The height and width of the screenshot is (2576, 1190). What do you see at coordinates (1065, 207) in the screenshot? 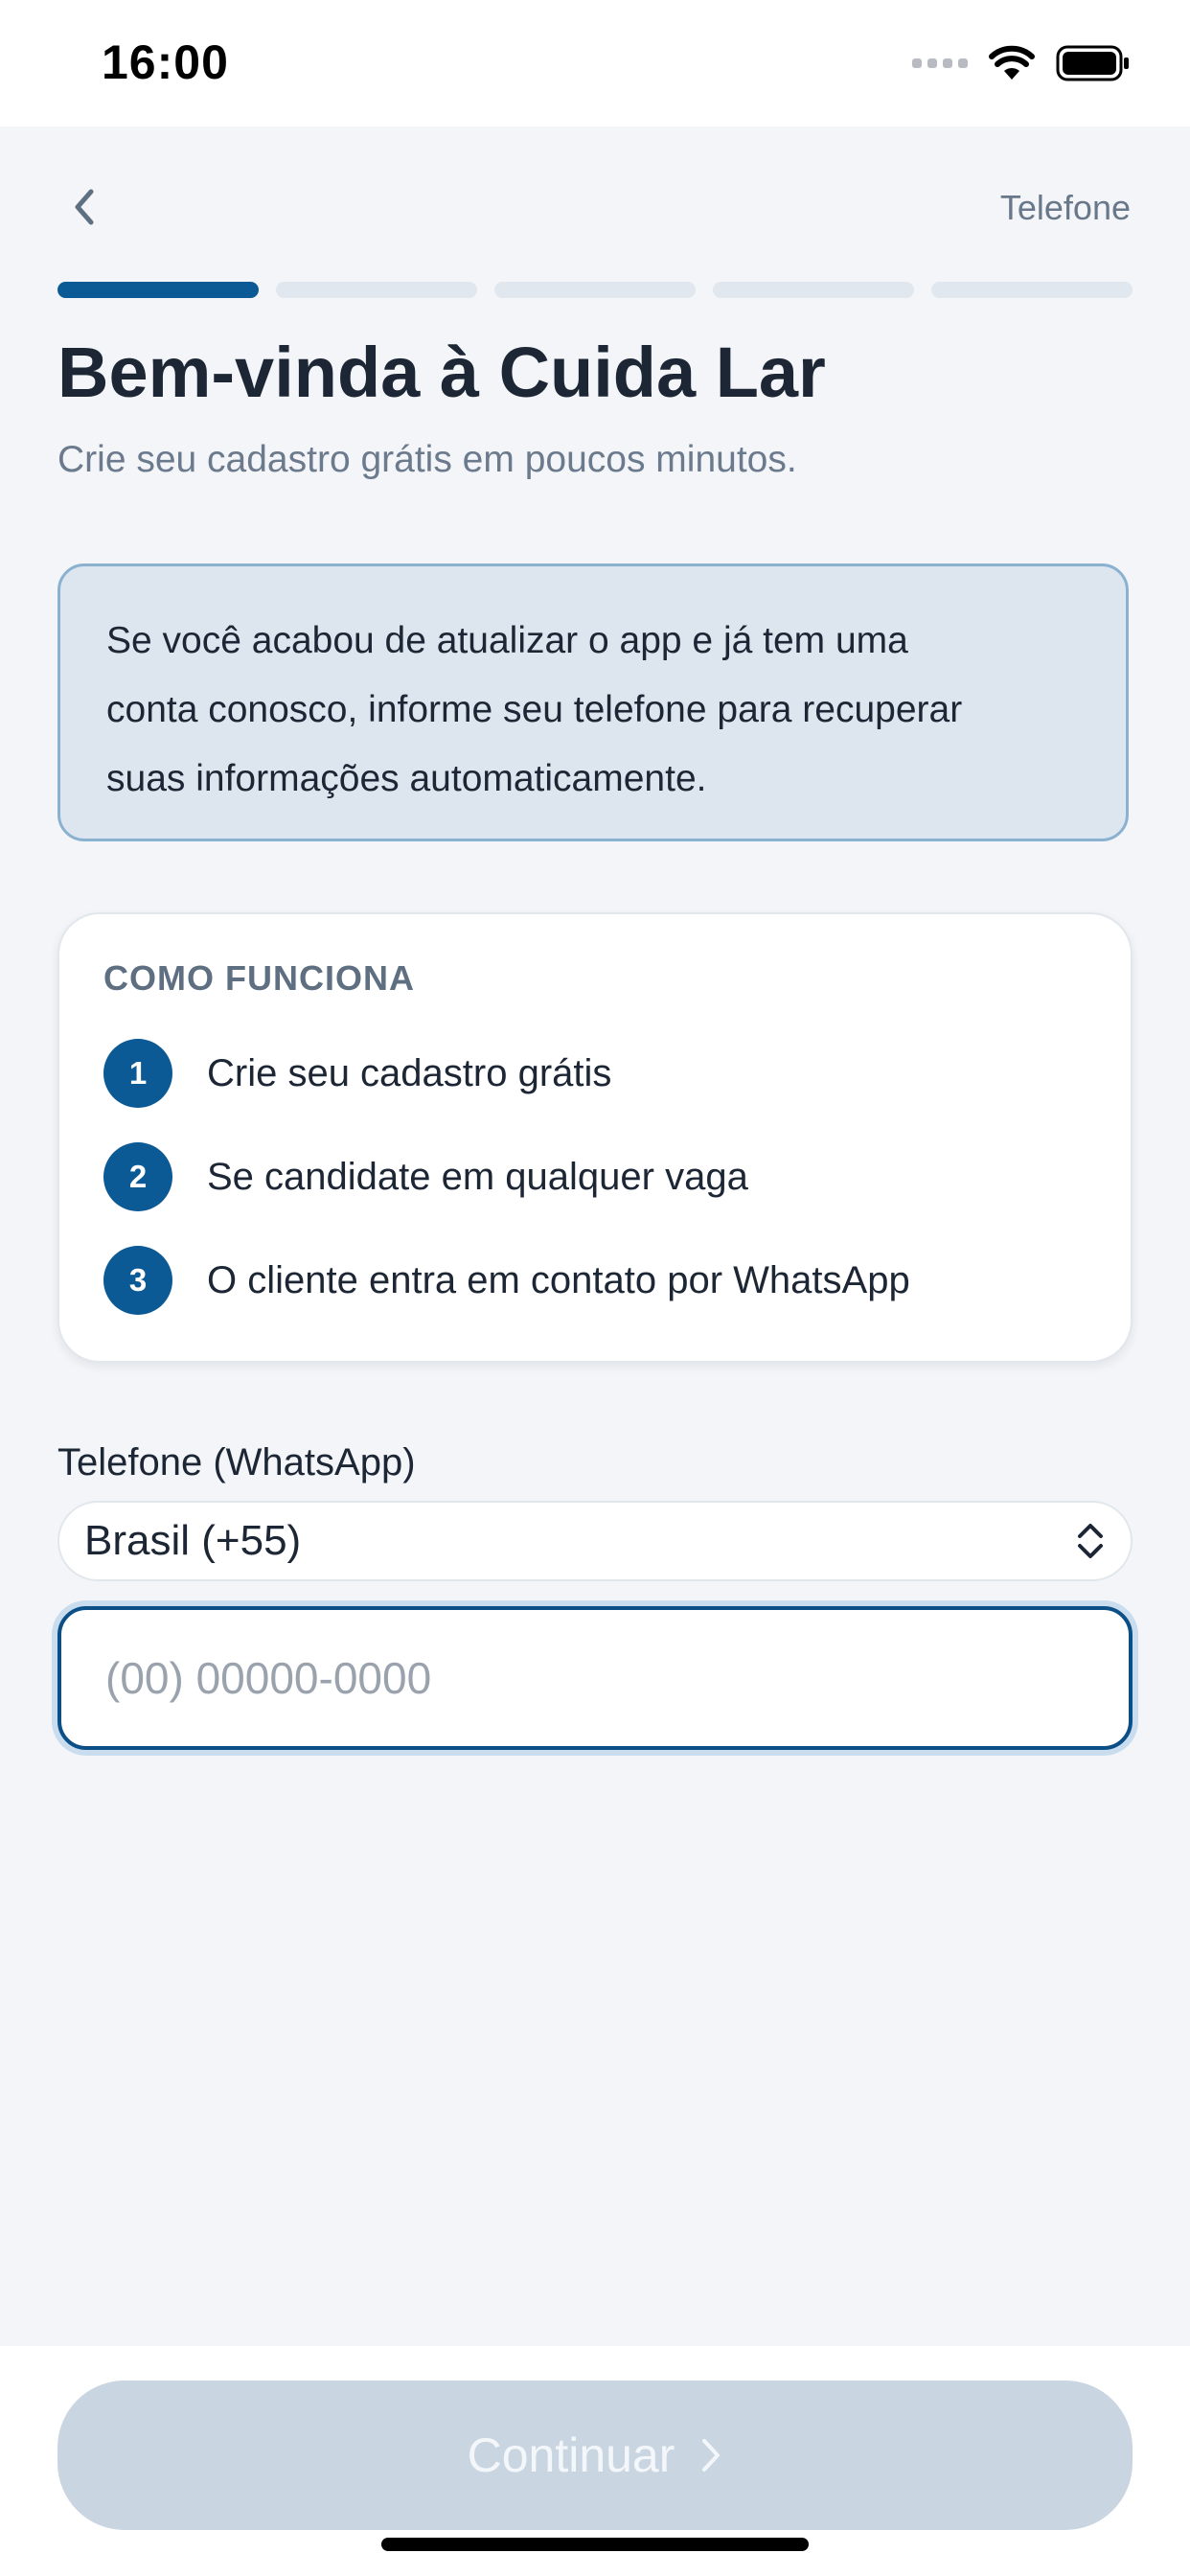
I see `step-label: Telefone` at bounding box center [1065, 207].